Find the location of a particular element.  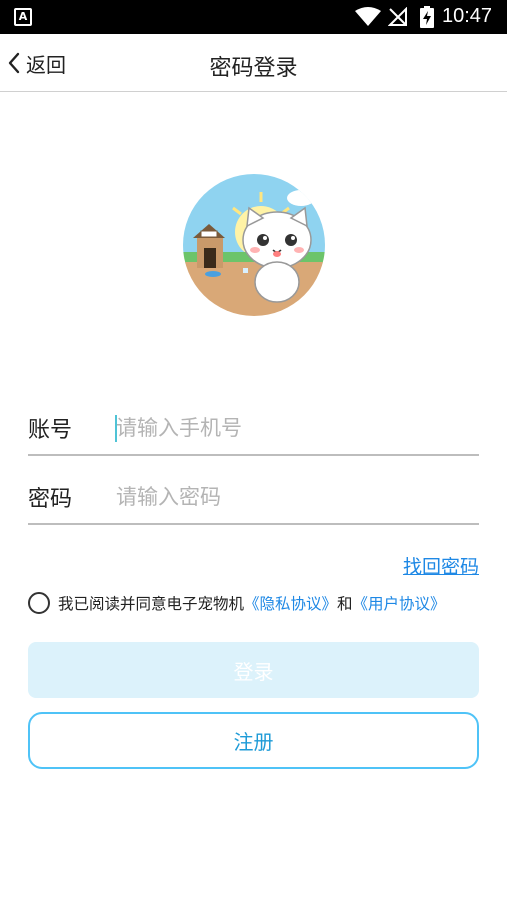

pet-avatar is located at coordinates (254, 245).